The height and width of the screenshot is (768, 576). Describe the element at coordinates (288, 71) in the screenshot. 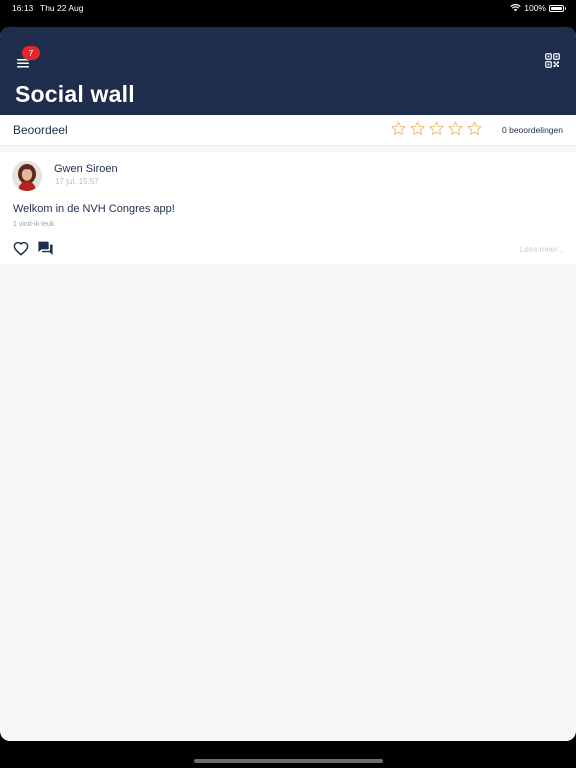

I see `header: 7 Social wall` at that location.